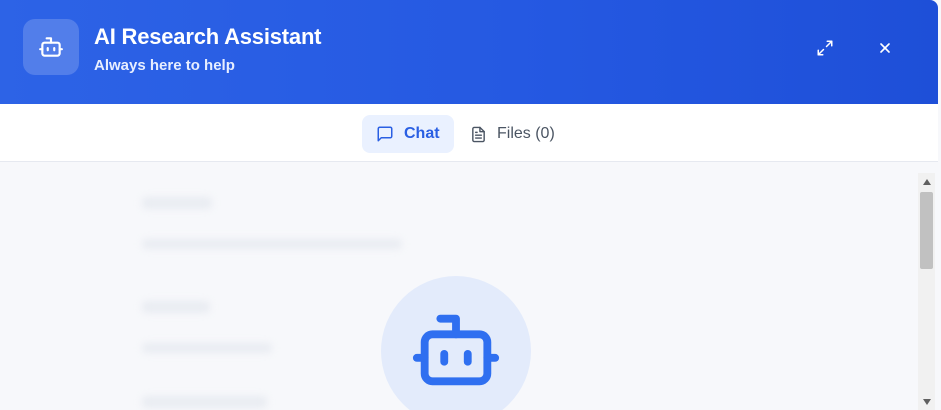  Describe the element at coordinates (926, 181) in the screenshot. I see `scroll-up-arrow-icon` at that location.